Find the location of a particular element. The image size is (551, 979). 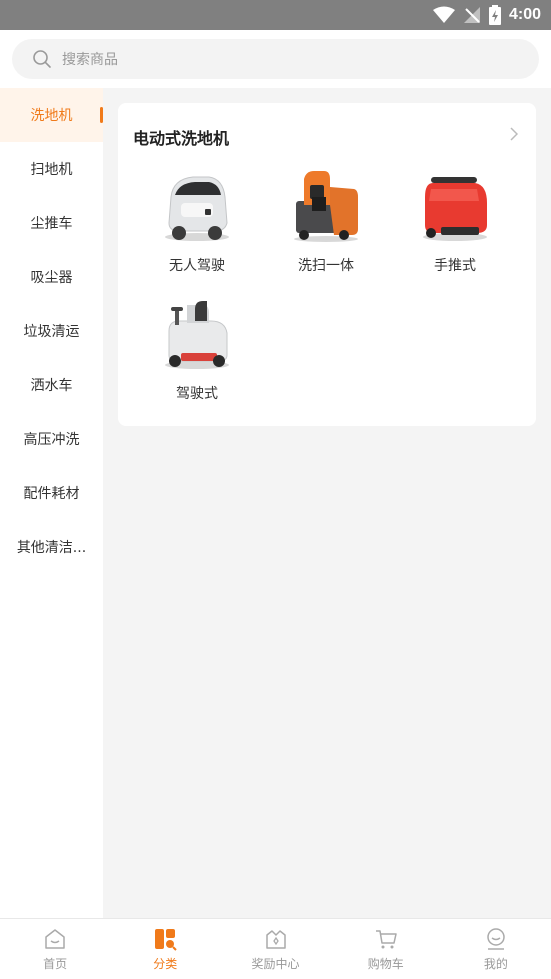

cart-icon is located at coordinates (386, 939).